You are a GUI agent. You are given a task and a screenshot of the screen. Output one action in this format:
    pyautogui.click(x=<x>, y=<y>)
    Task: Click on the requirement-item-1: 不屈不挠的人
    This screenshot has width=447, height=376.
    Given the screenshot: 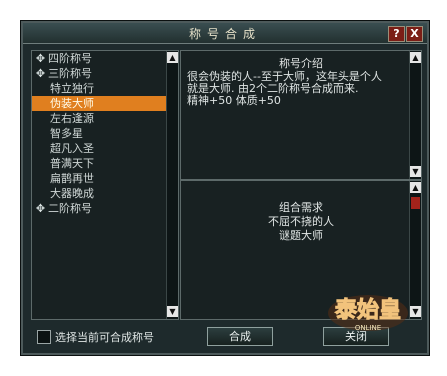 What is the action you would take?
    pyautogui.click(x=301, y=221)
    